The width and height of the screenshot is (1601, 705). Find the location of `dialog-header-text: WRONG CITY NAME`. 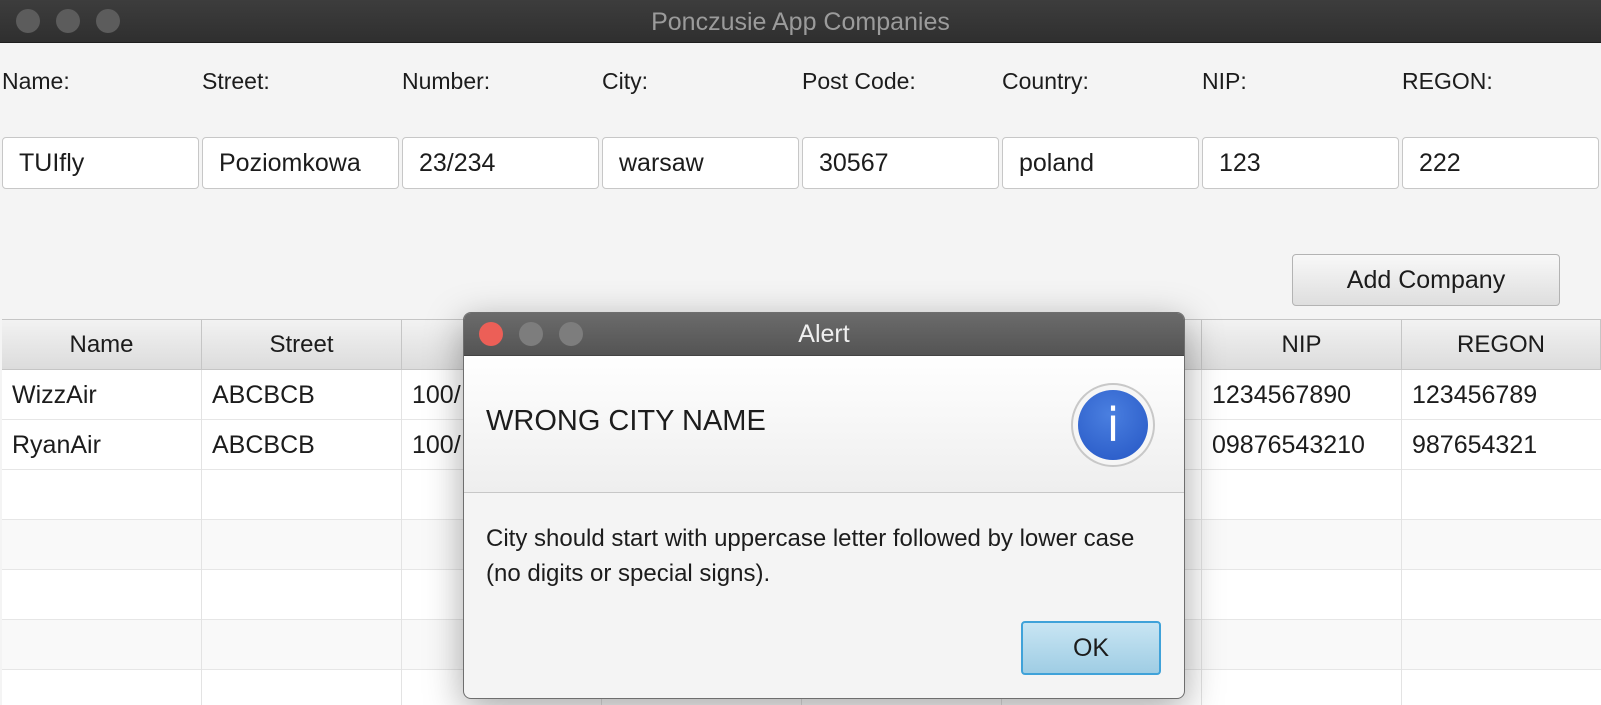

dialog-header-text: WRONG CITY NAME is located at coordinates (626, 421).